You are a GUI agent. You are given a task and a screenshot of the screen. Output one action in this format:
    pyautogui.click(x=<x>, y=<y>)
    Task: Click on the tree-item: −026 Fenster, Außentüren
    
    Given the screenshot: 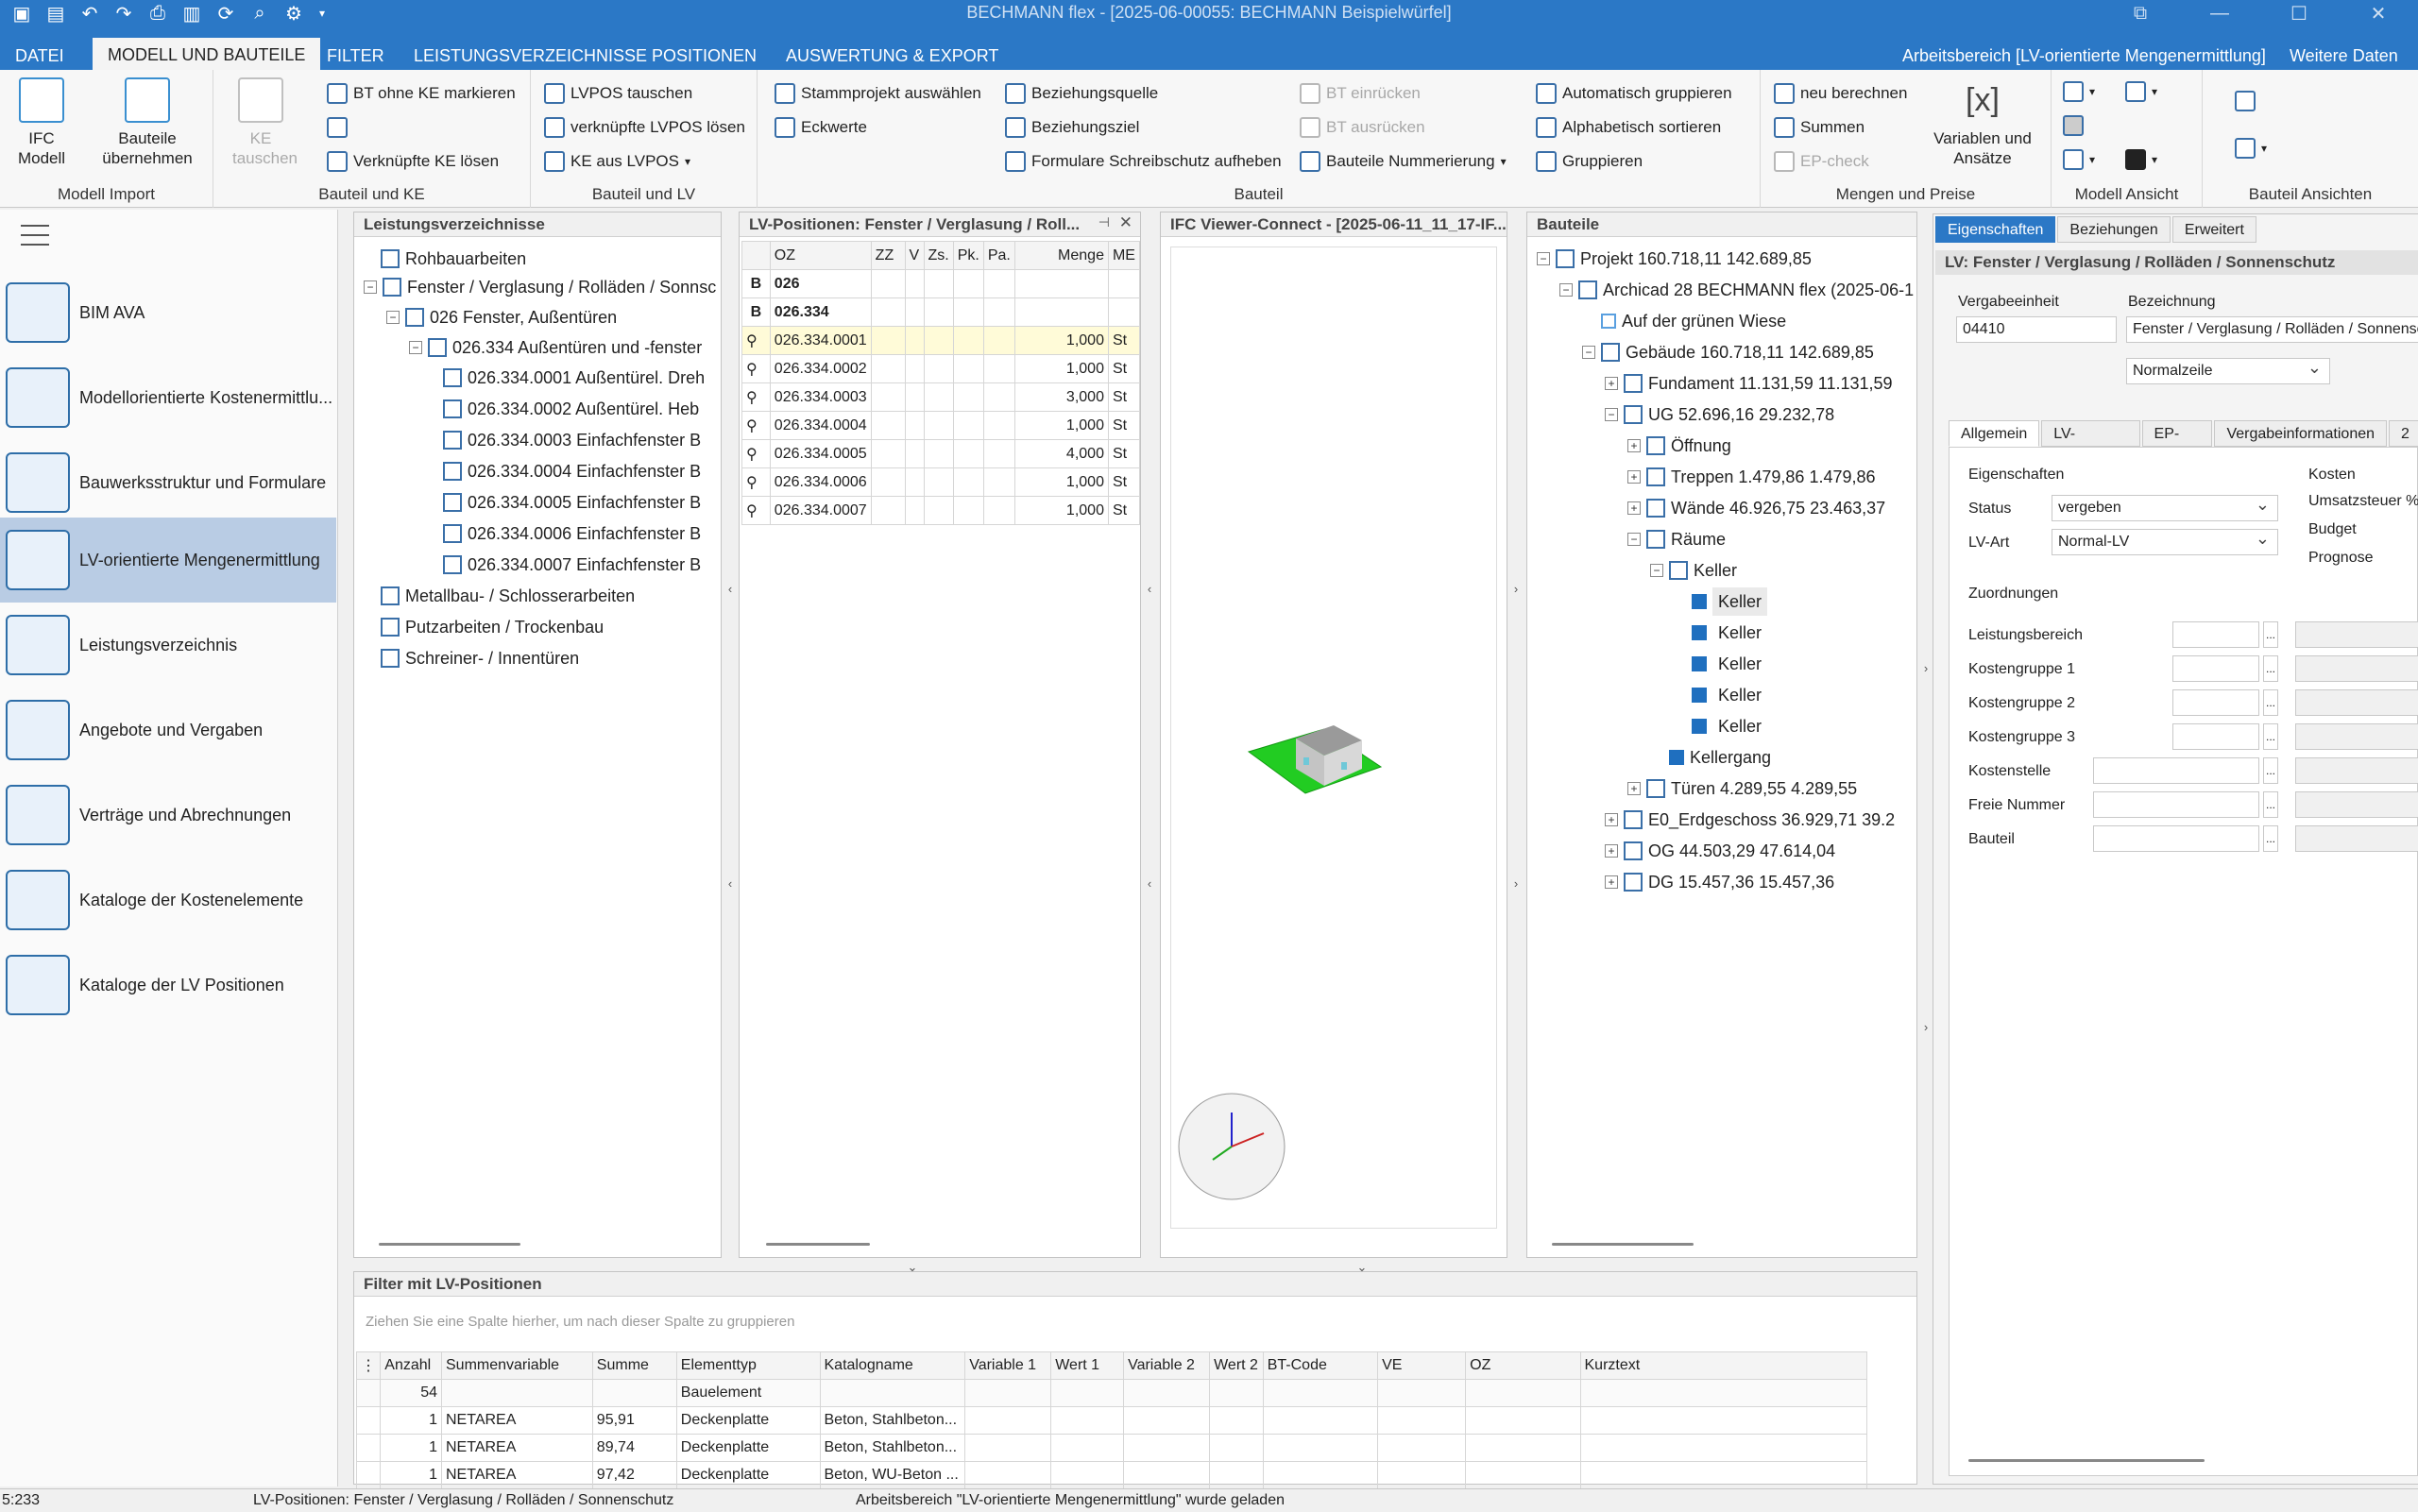 What is the action you would take?
    pyautogui.click(x=501, y=317)
    